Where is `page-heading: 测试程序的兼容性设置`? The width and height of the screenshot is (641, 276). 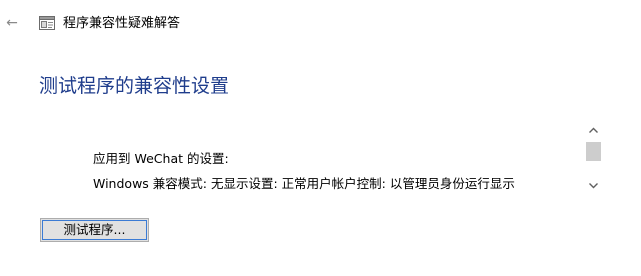 page-heading: 测试程序的兼容性设置 is located at coordinates (134, 86).